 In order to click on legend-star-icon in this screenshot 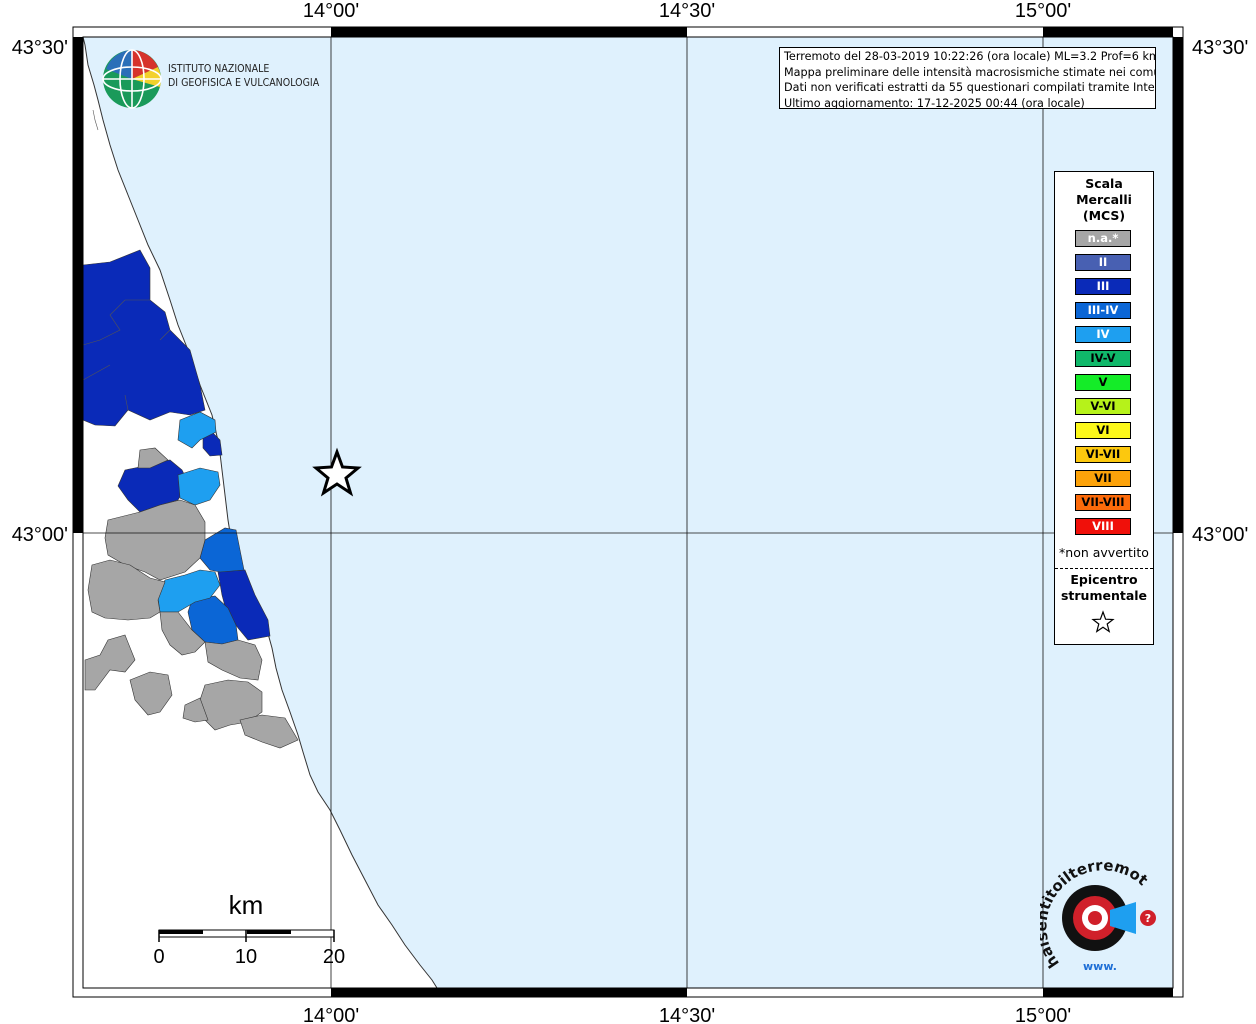, I will do `click(1103, 621)`.